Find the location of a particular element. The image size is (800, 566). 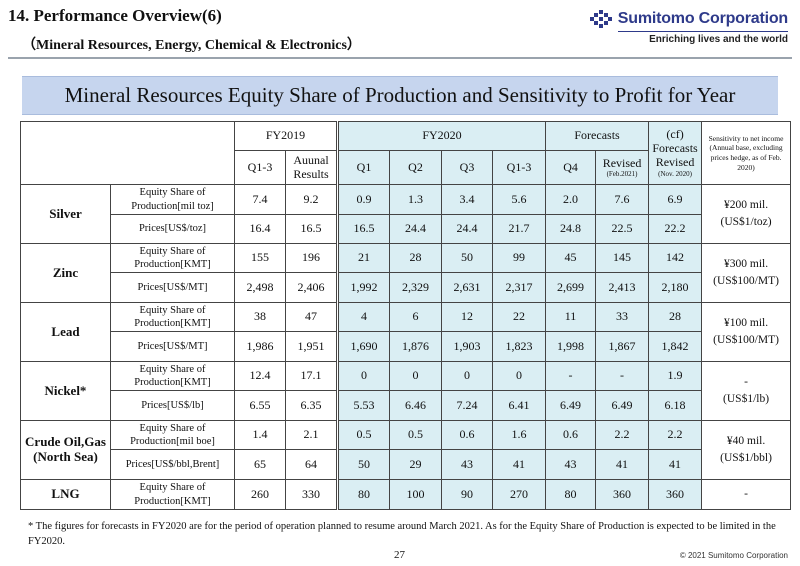

value-cell: 2,498 is located at coordinates (260, 287).